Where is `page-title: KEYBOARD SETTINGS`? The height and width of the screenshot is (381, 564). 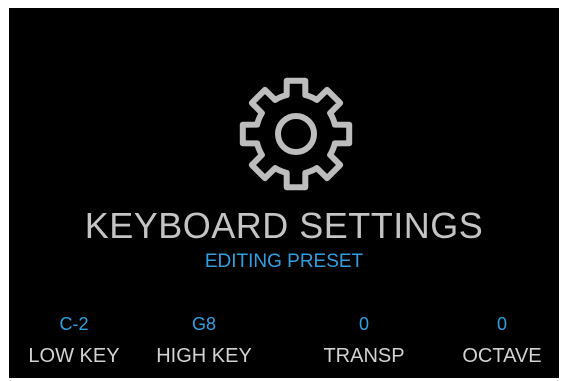 page-title: KEYBOARD SETTINGS is located at coordinates (284, 225).